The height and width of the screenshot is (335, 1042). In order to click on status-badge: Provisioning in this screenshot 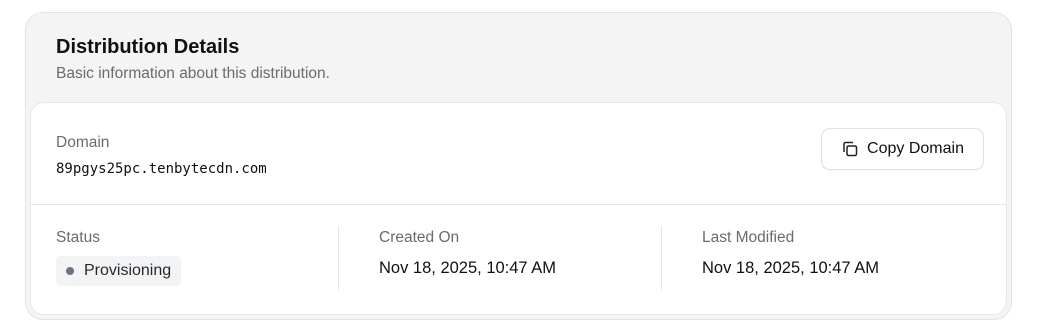, I will do `click(119, 271)`.